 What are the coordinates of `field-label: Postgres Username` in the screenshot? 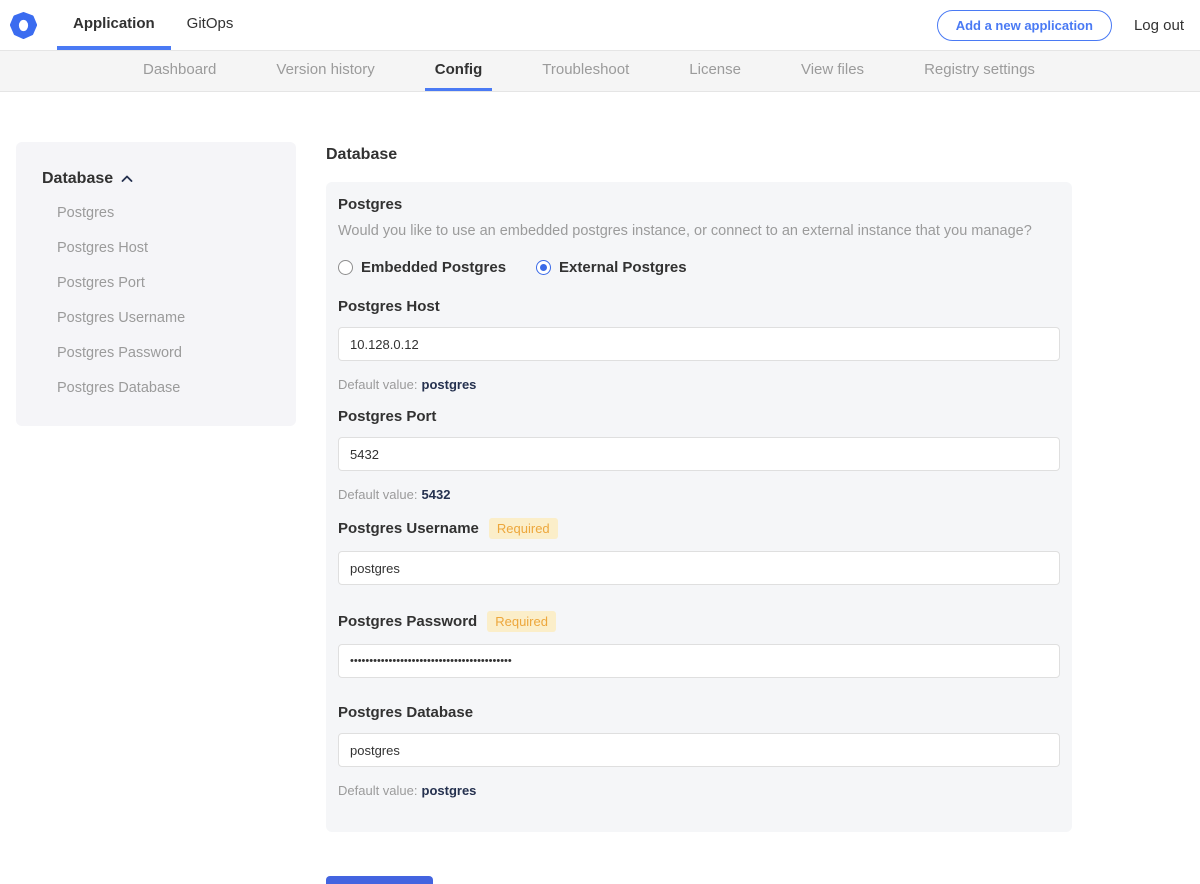 It's located at (408, 528).